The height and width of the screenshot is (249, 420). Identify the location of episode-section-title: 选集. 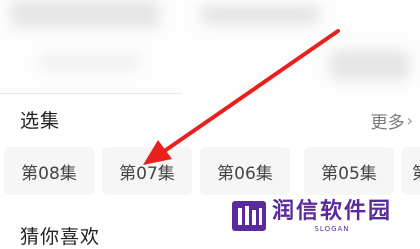
(40, 121).